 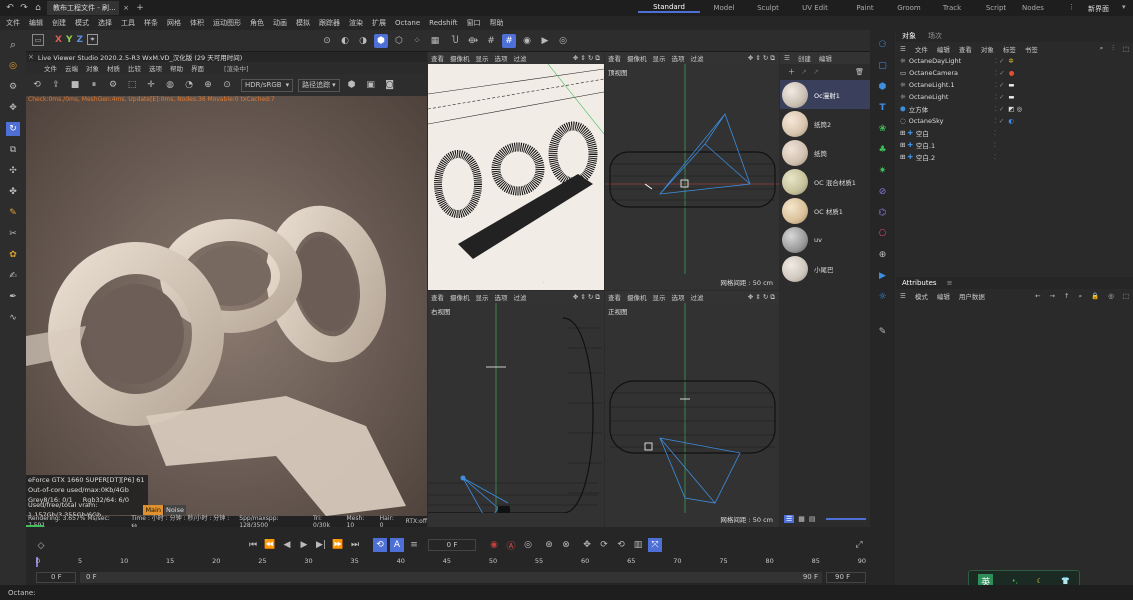 What do you see at coordinates (678, 297) in the screenshot?
I see `vp-menu-options: 选项` at bounding box center [678, 297].